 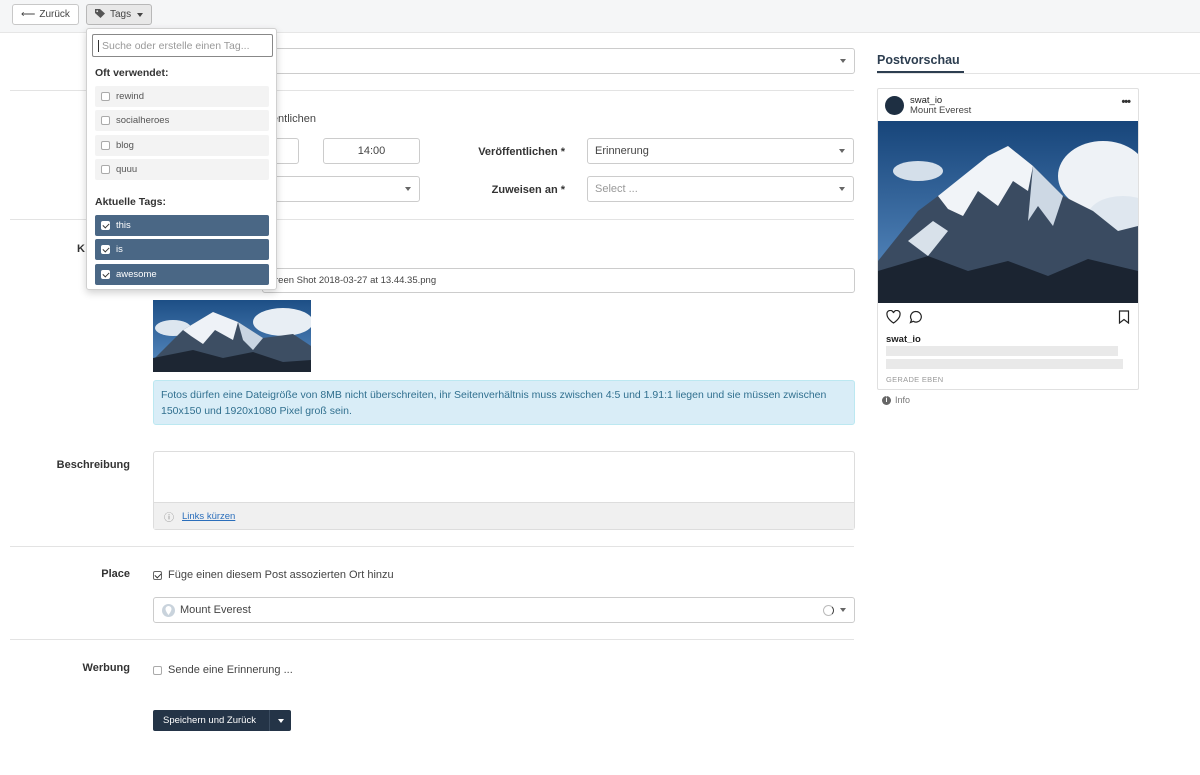 I want to click on frequent-tags-heading: Oft verwendet:, so click(x=132, y=73).